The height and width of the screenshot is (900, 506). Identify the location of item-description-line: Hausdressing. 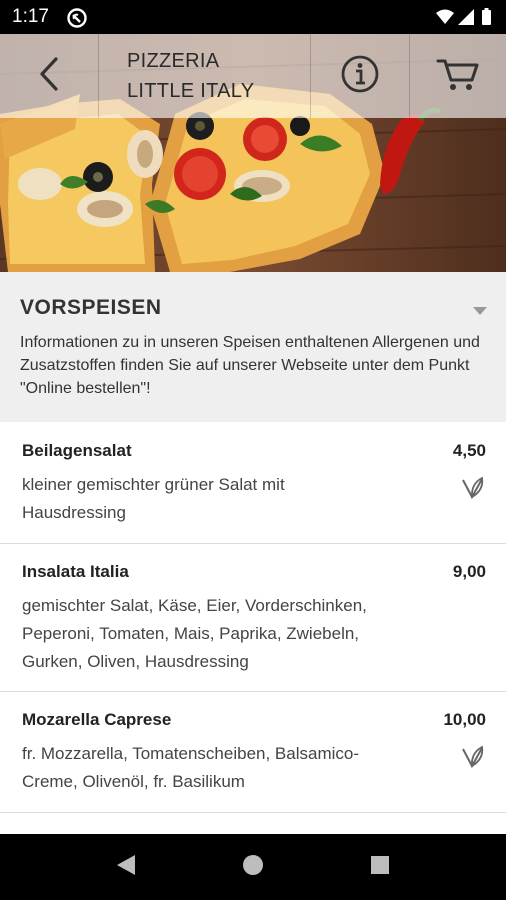
(74, 512).